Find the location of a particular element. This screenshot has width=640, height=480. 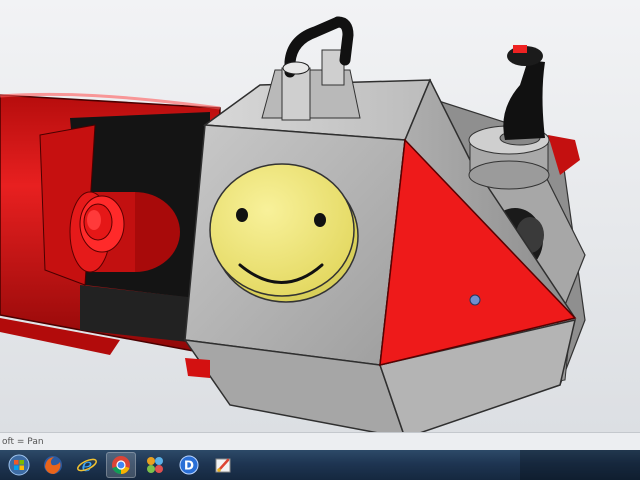

media-player-icon is located at coordinates (155, 465).